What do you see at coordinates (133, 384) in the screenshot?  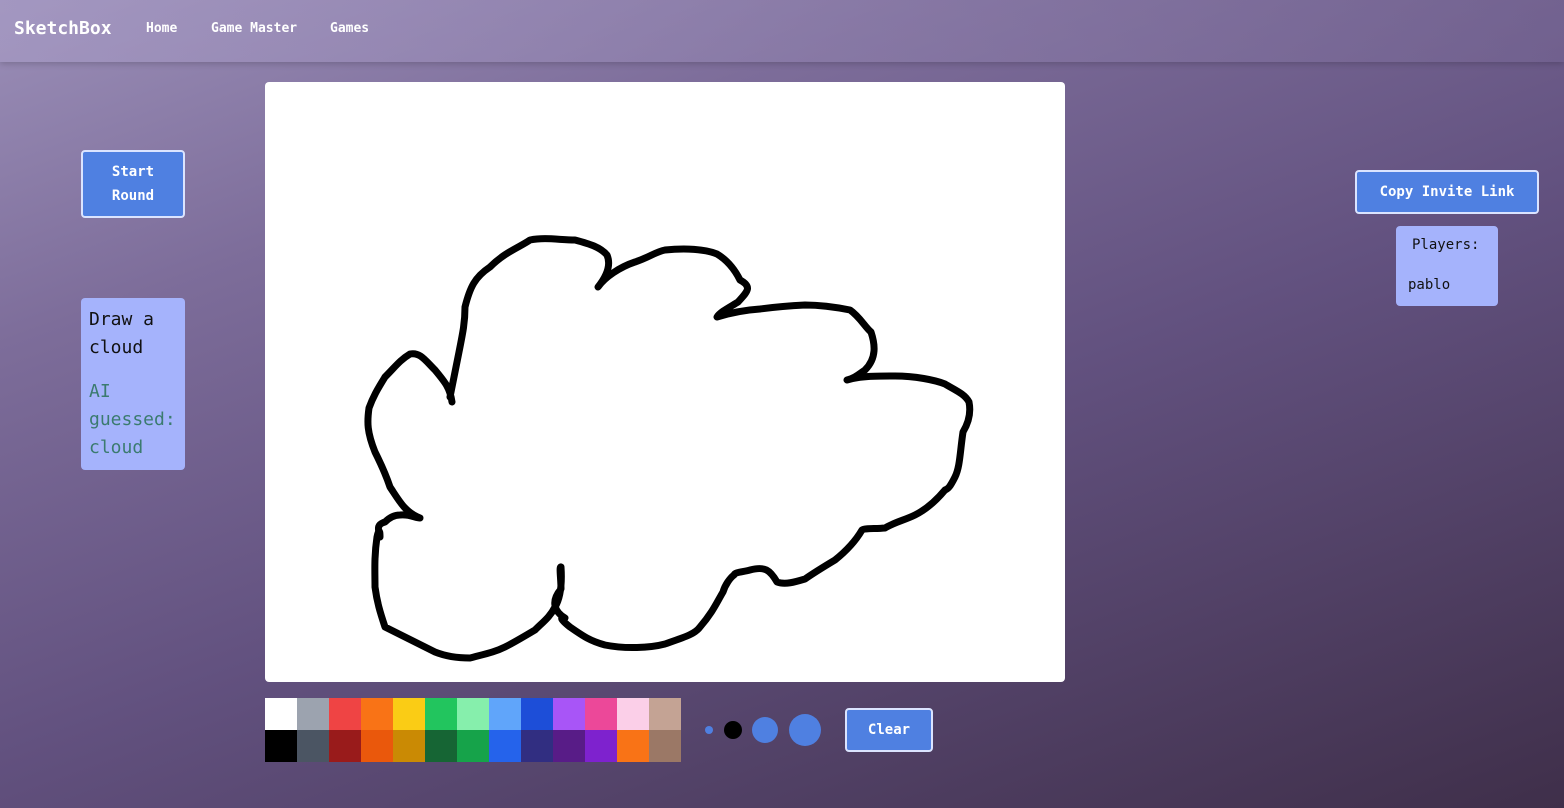 I see `prompt-card: Draw a cloud AI guessed: cloud` at bounding box center [133, 384].